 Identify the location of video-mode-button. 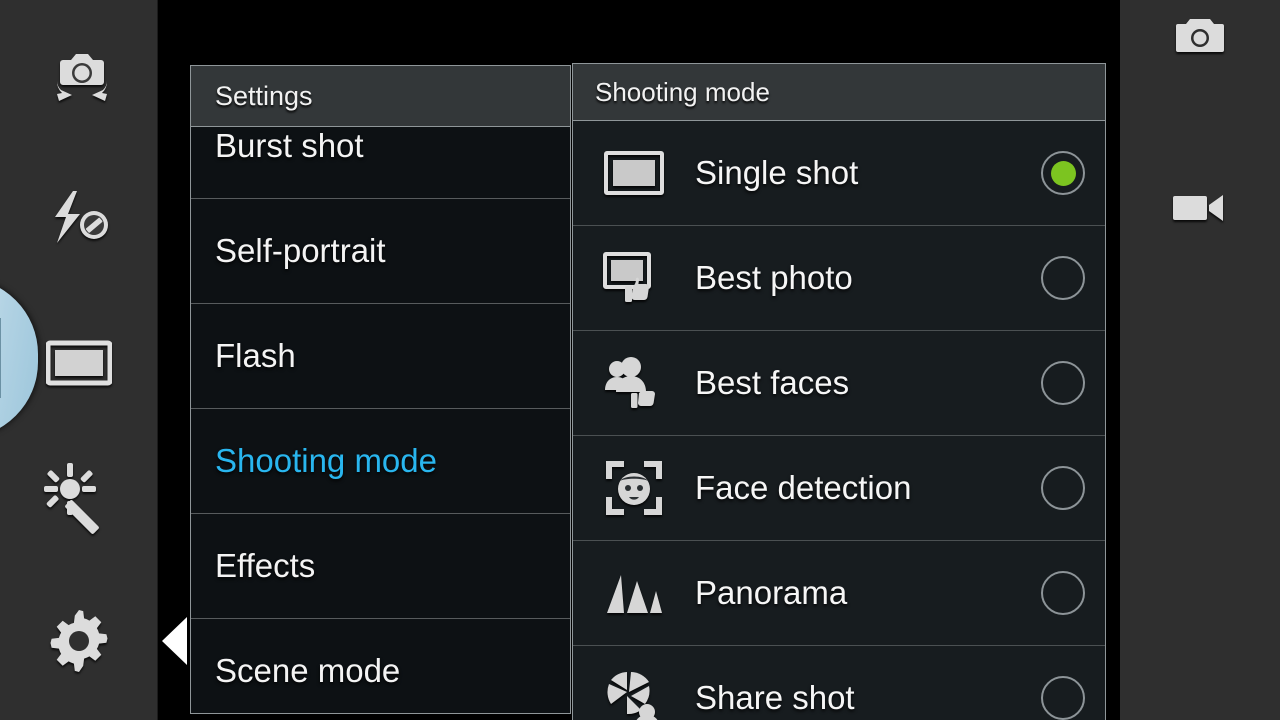
(1200, 210).